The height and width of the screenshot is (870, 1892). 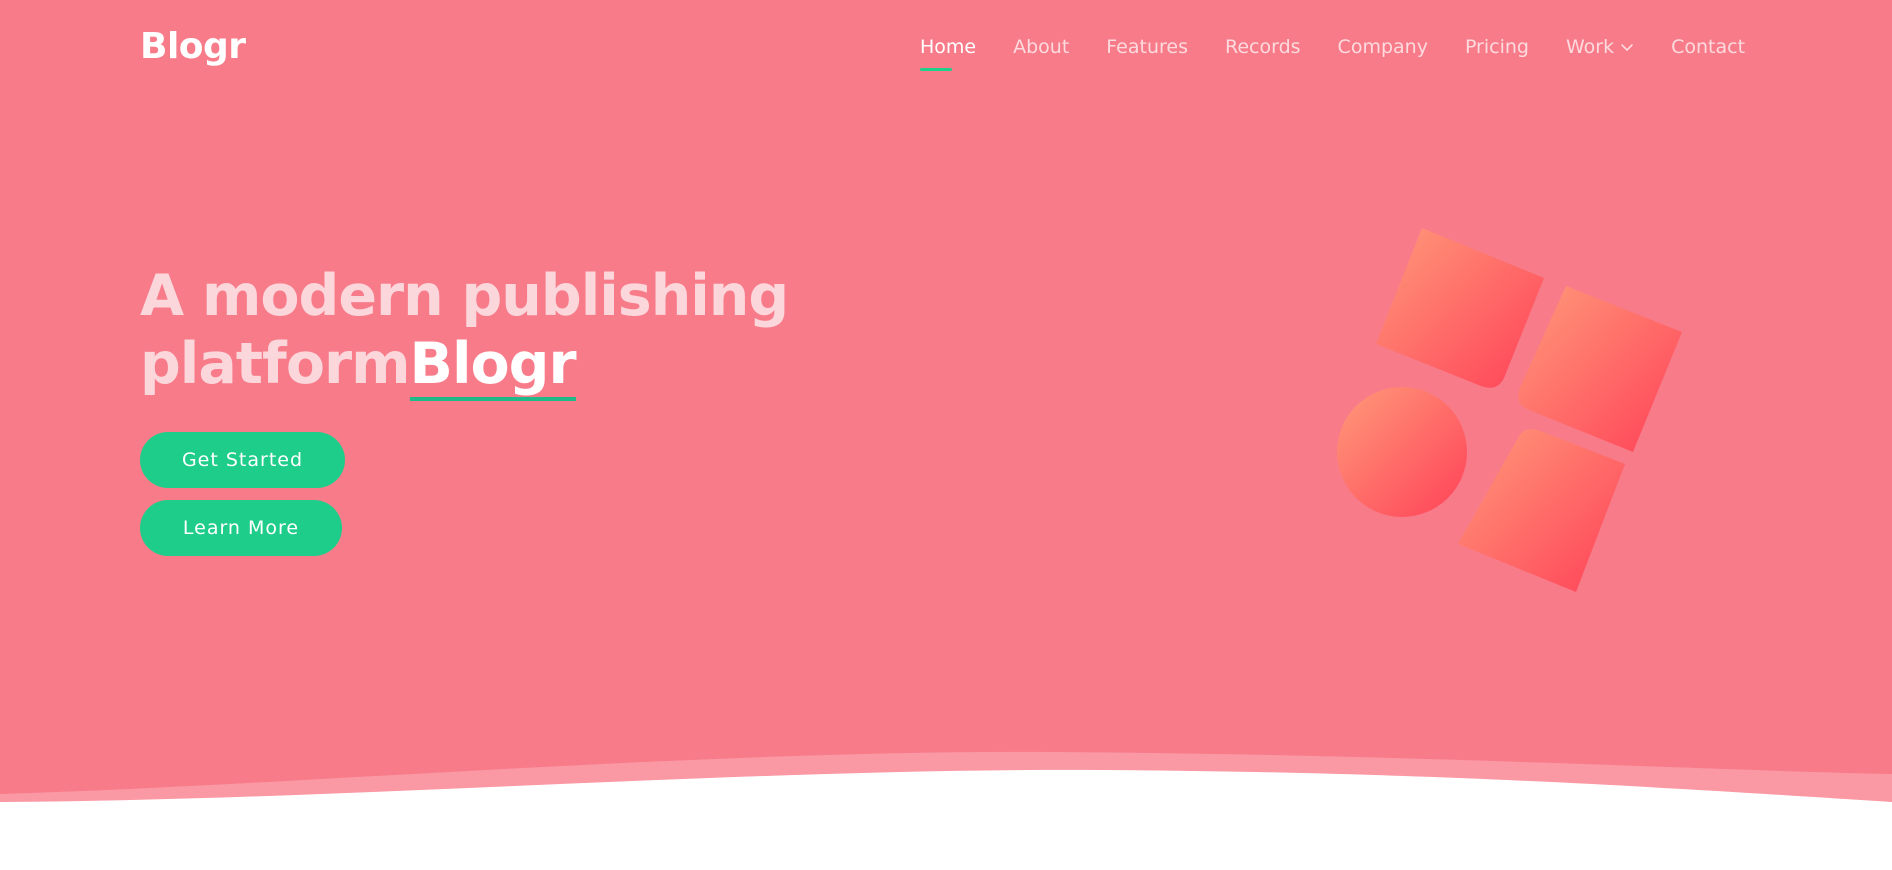 I want to click on shapes-illustration, so click(x=1509, y=410).